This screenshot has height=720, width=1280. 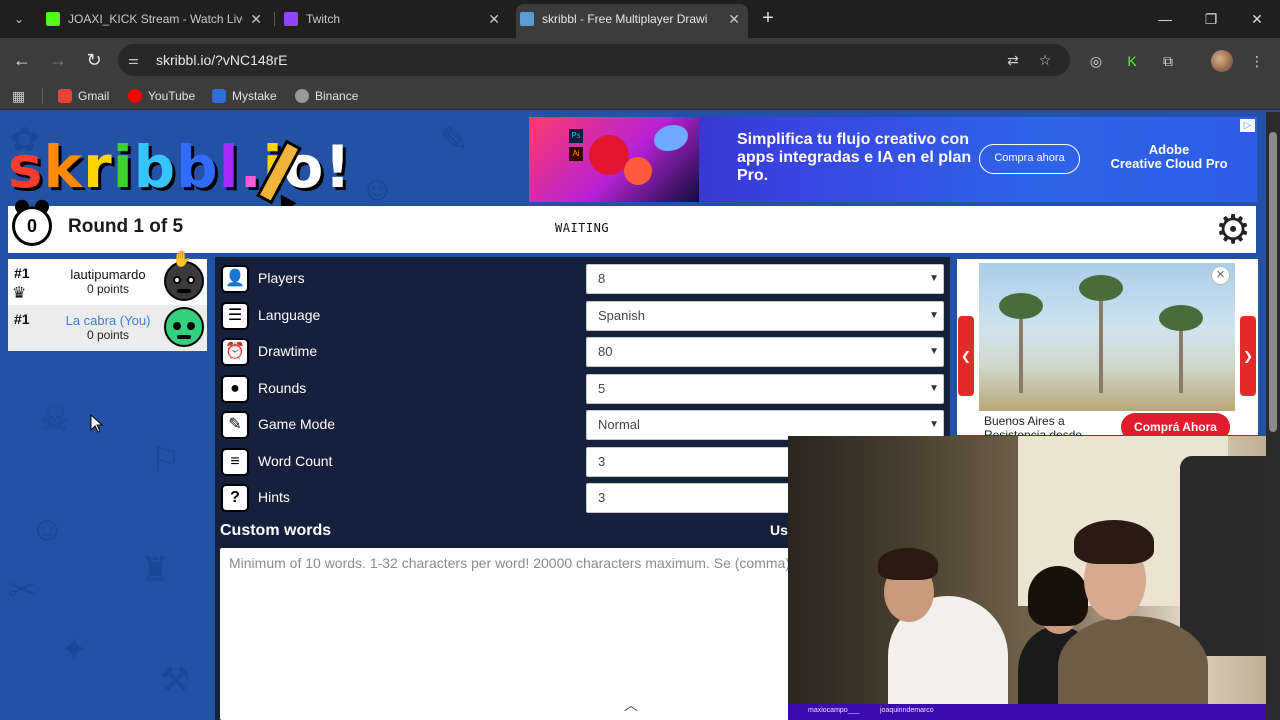 I want to click on tab-twitch: Twitch ✕, so click(x=394, y=19).